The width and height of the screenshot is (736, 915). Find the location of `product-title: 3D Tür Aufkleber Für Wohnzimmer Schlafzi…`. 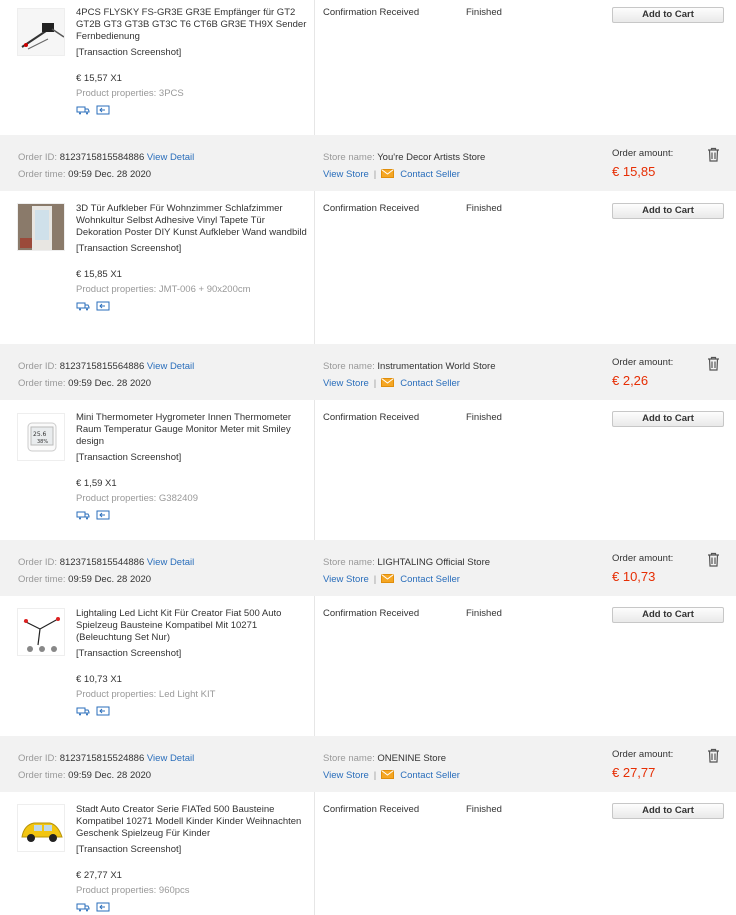

product-title: 3D Tür Aufkleber Für Wohnzimmer Schlafzi… is located at coordinates (194, 221).